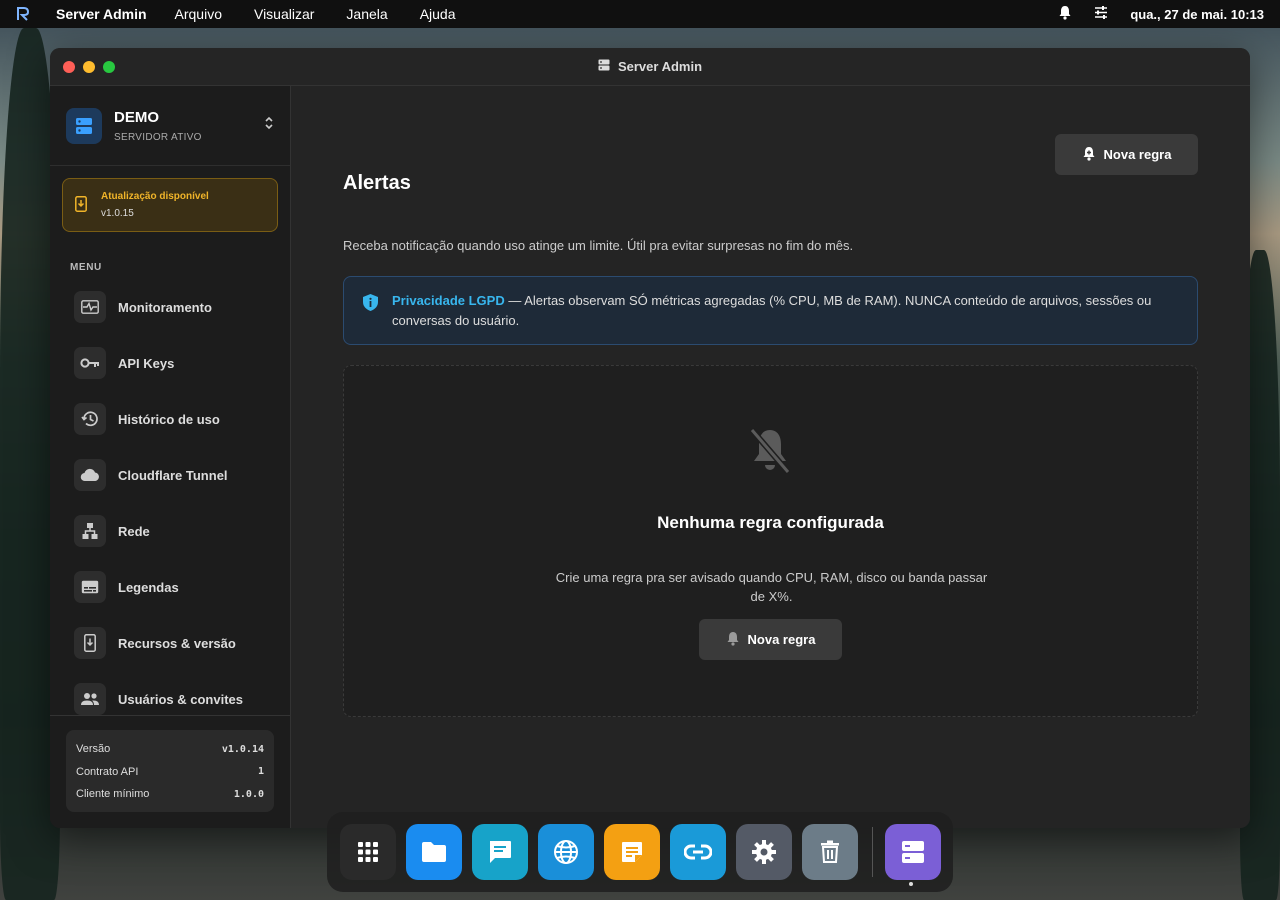 The width and height of the screenshot is (1280, 900). Describe the element at coordinates (370, 305) in the screenshot. I see `shield-info-icon` at that location.